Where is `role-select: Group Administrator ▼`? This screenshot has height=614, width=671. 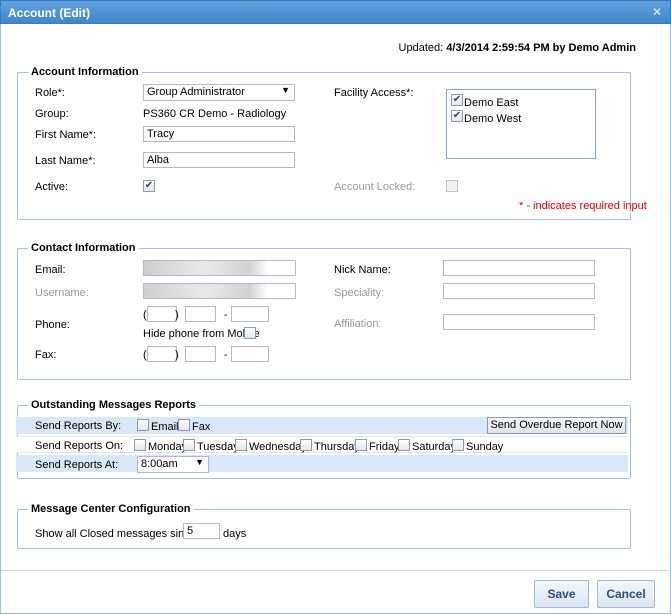
role-select: Group Administrator ▼ is located at coordinates (219, 92).